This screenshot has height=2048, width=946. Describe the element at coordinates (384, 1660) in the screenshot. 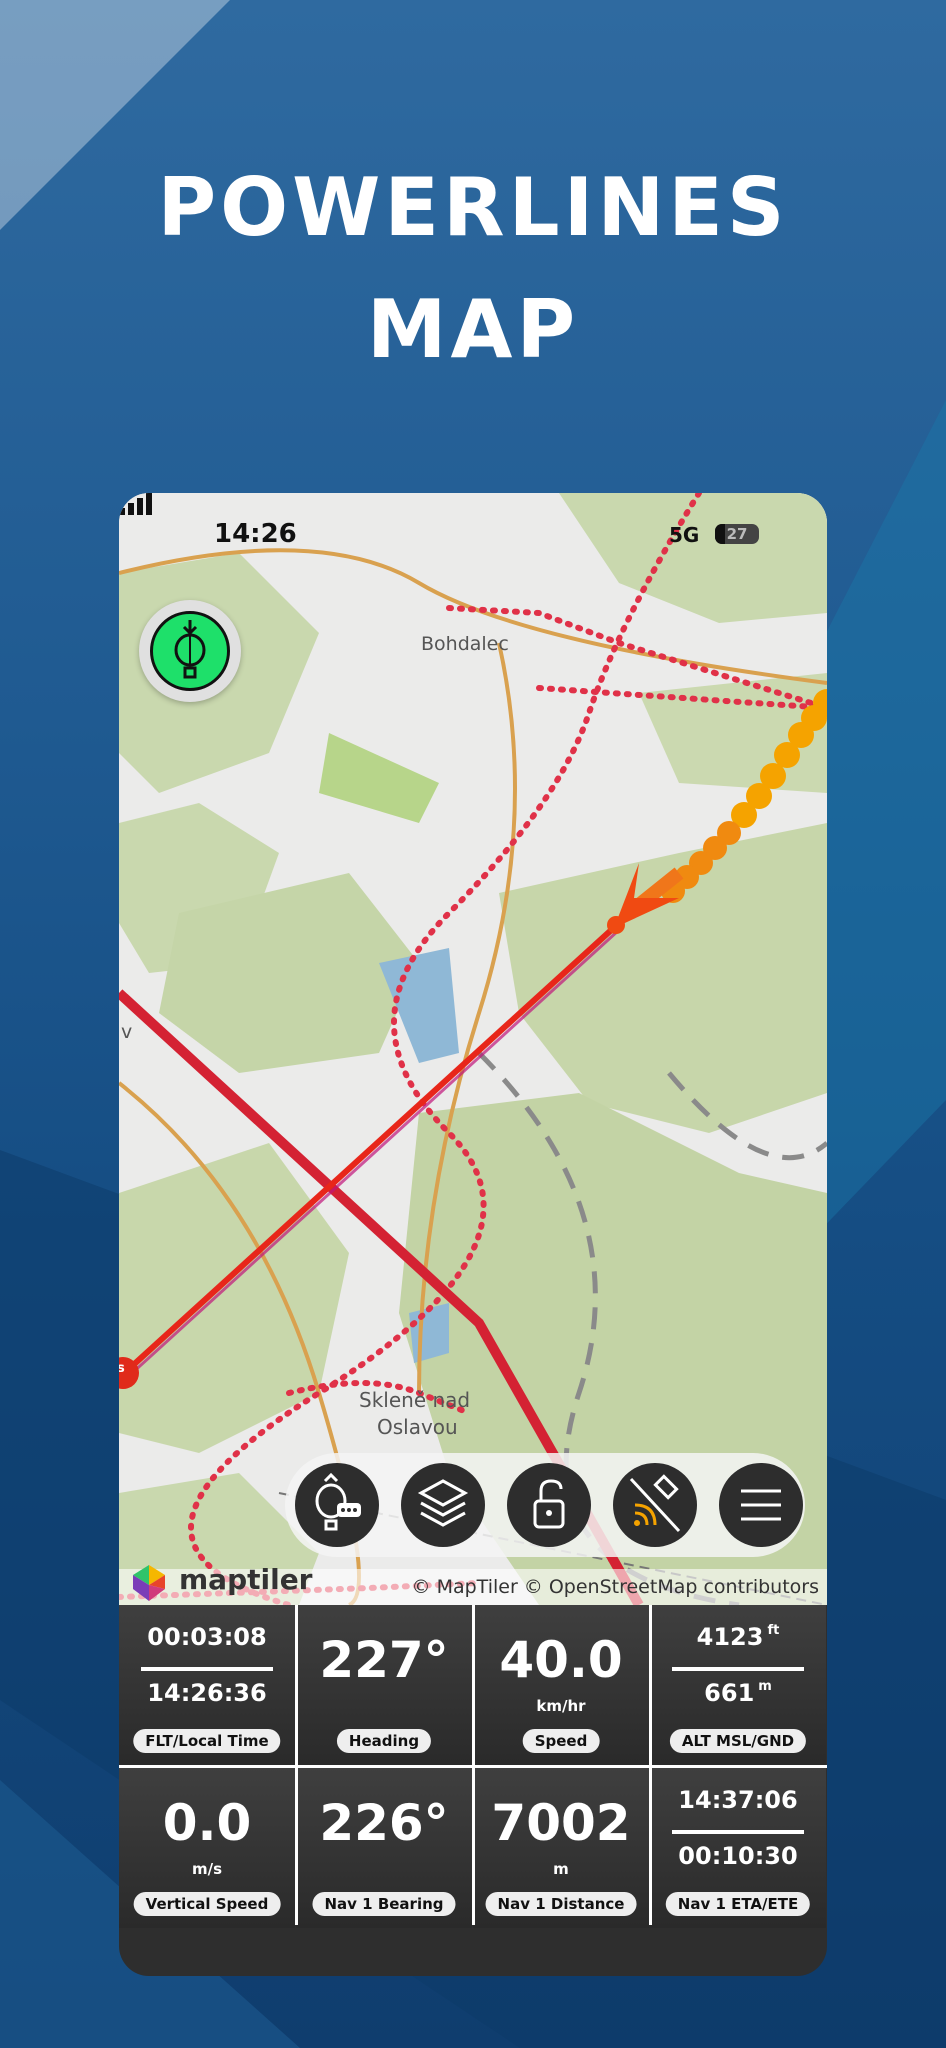

I see `heading-value: 227°` at that location.